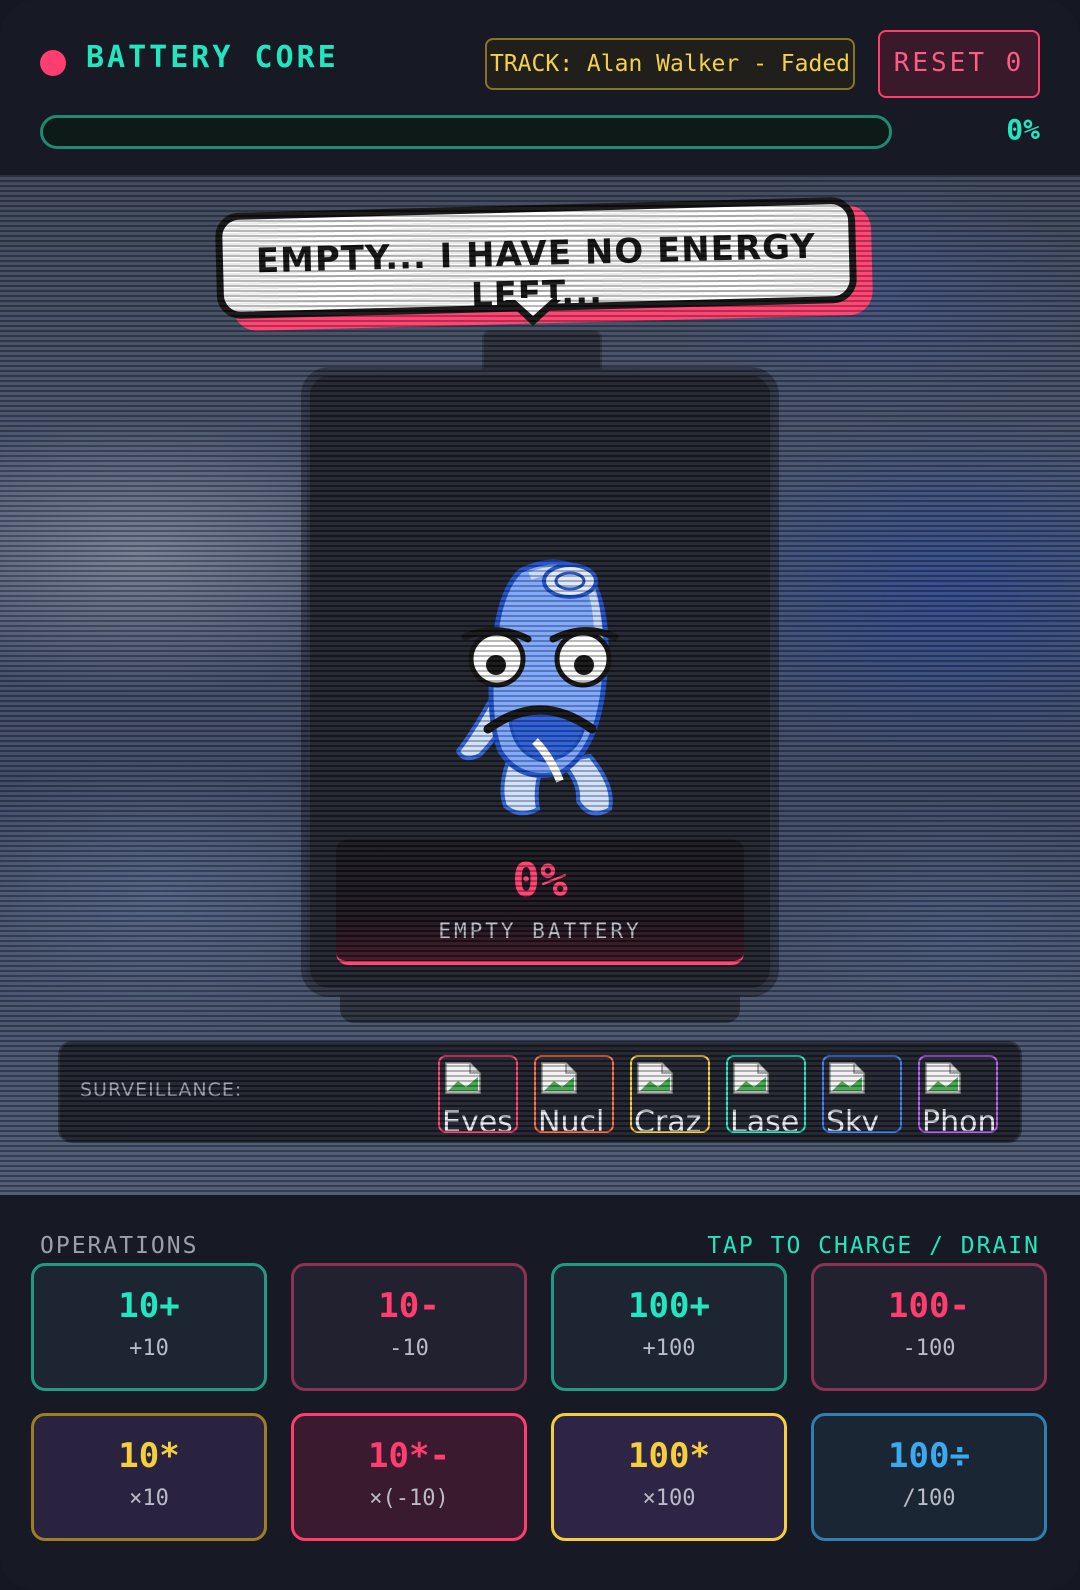 The image size is (1080, 1590). What do you see at coordinates (537, 687) in the screenshot?
I see `battery-mascot-icon` at bounding box center [537, 687].